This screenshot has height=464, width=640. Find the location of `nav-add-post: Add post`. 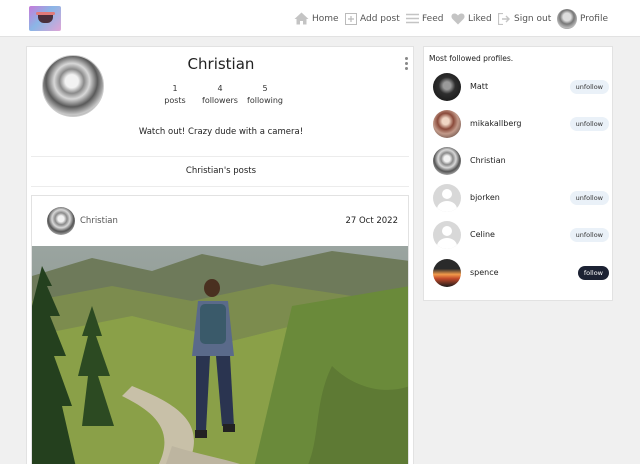

nav-add-post: Add post is located at coordinates (372, 18).